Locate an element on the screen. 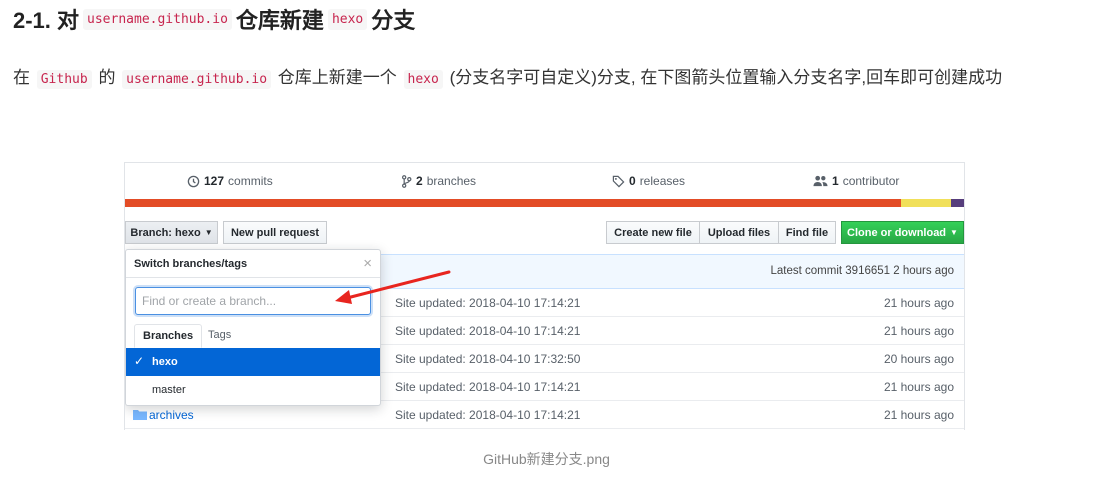 The image size is (1093, 477). new-pull-request-label: New pull request is located at coordinates (275, 232).